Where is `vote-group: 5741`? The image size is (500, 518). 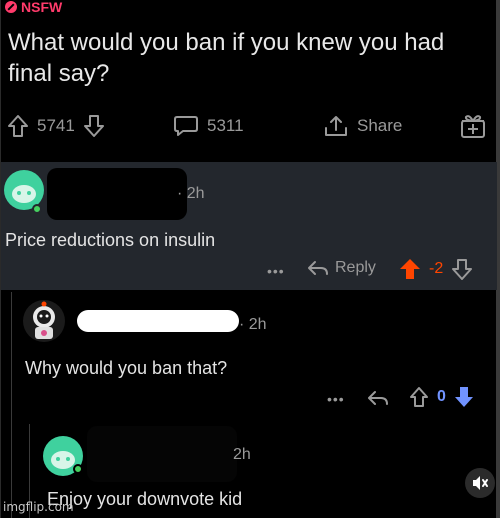 vote-group: 5741 is located at coordinates (56, 126).